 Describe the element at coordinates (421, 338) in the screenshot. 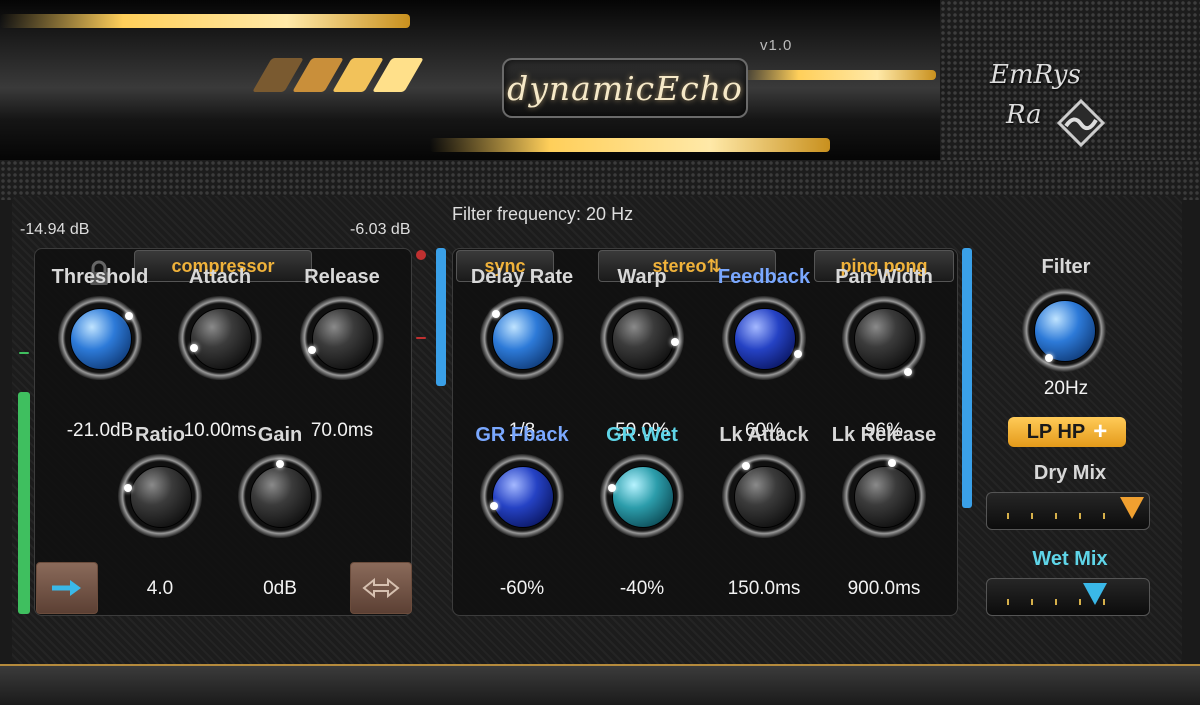

I see `output-level-mark` at that location.